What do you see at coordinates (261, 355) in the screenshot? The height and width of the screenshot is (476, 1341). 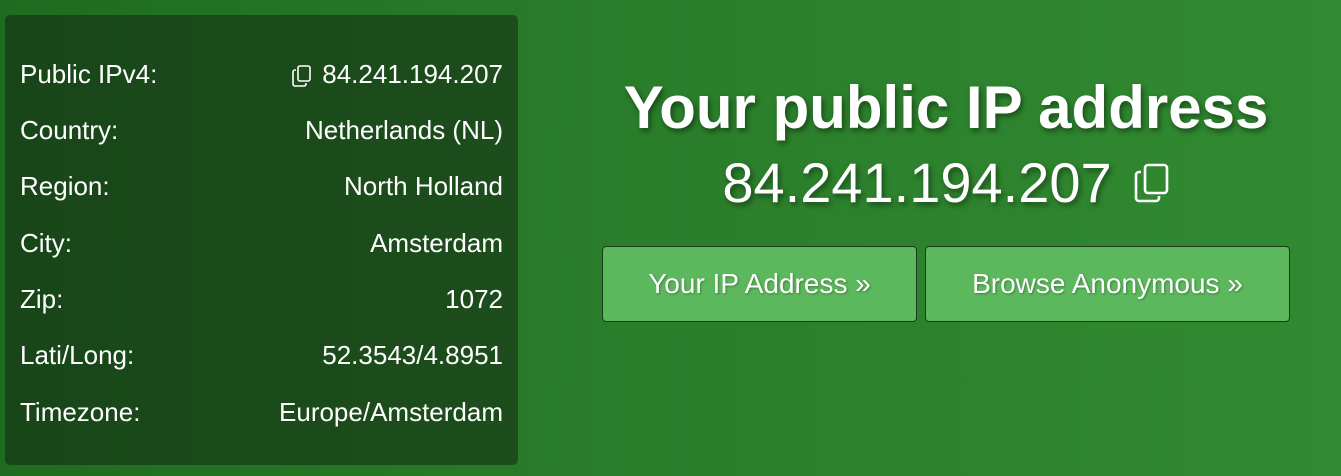 I see `info-row-lat-long: Lati/Long: 52.3543/4.8951` at bounding box center [261, 355].